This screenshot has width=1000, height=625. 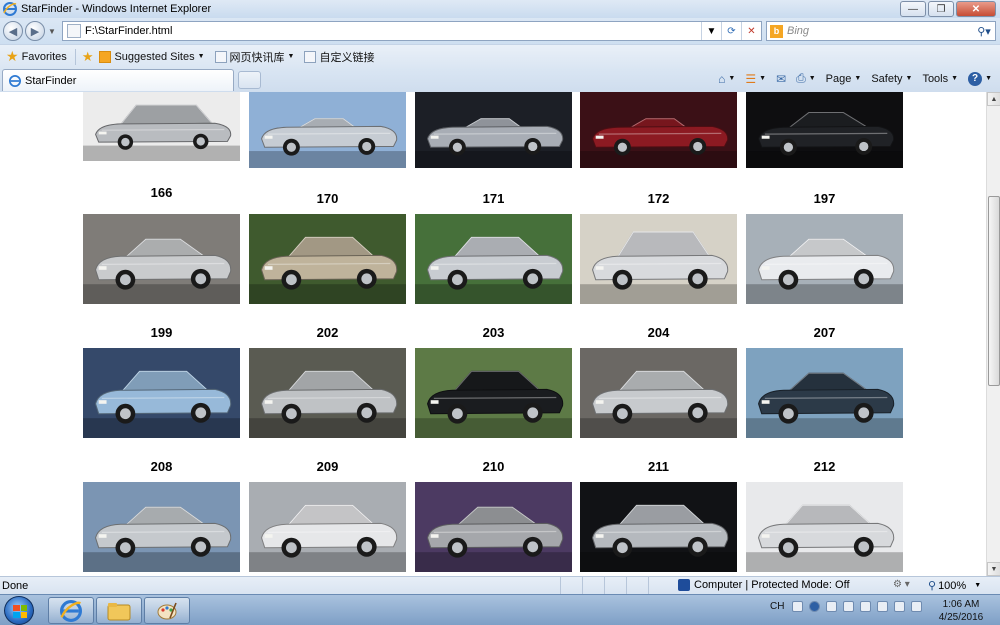 I want to click on search-icon: ⚲▾, so click(x=984, y=31).